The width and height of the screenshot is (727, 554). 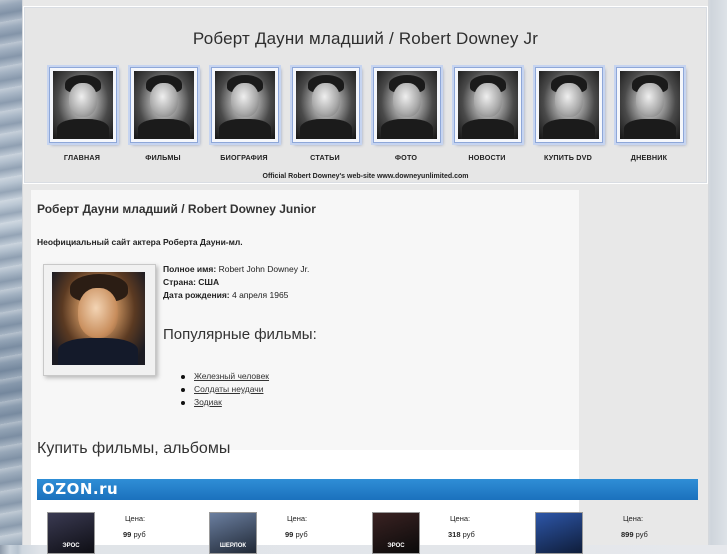 What do you see at coordinates (82, 157) in the screenshot?
I see `nav-label: ГЛАВНАЯ` at bounding box center [82, 157].